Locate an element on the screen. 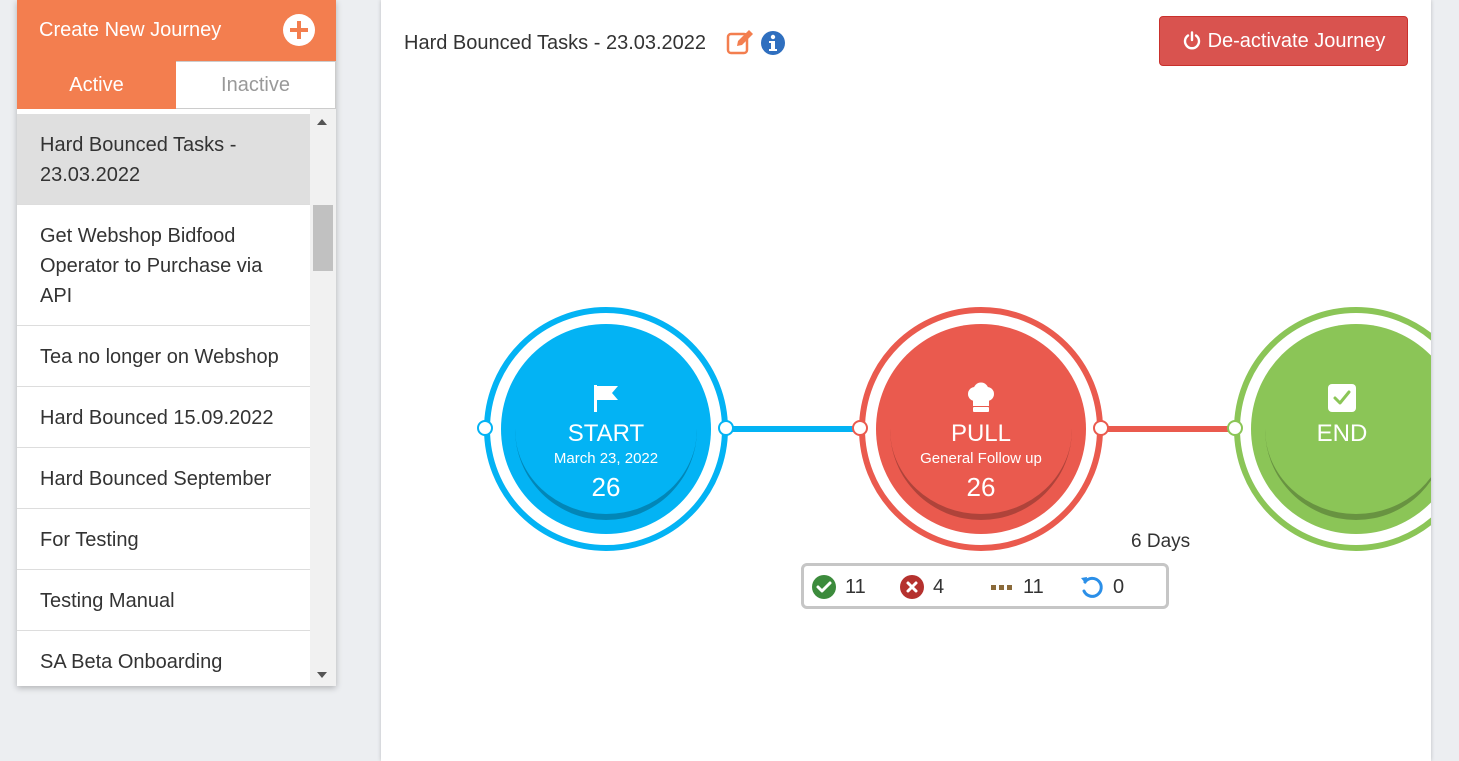 Image resolution: width=1459 pixels, height=761 pixels. list-scrollbar is located at coordinates (323, 397).